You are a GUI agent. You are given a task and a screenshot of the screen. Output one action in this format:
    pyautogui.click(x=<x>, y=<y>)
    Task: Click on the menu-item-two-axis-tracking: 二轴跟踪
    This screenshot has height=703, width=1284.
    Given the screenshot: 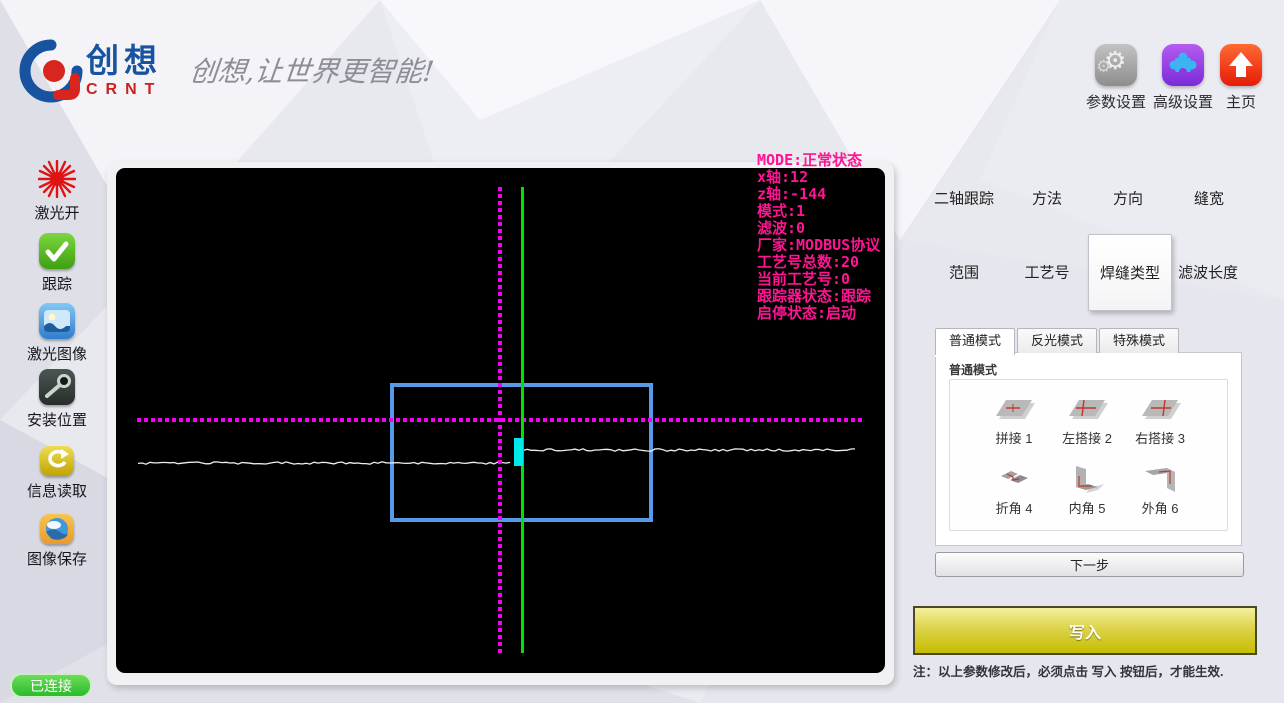 What is the action you would take?
    pyautogui.click(x=964, y=198)
    